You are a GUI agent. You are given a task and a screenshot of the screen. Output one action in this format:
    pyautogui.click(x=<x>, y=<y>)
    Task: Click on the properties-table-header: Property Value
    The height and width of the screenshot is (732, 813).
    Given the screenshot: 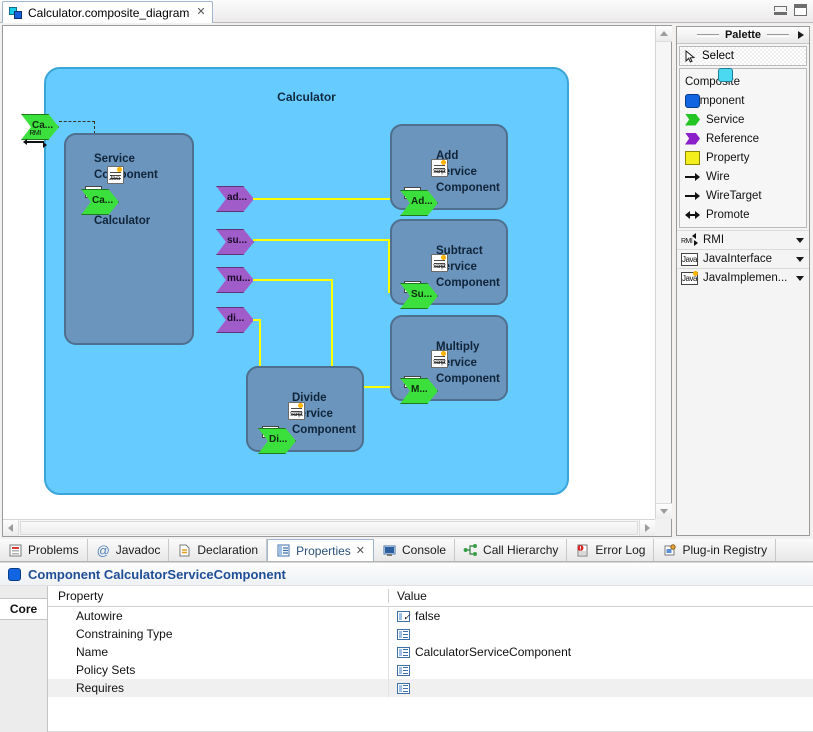 What is the action you would take?
    pyautogui.click(x=430, y=596)
    